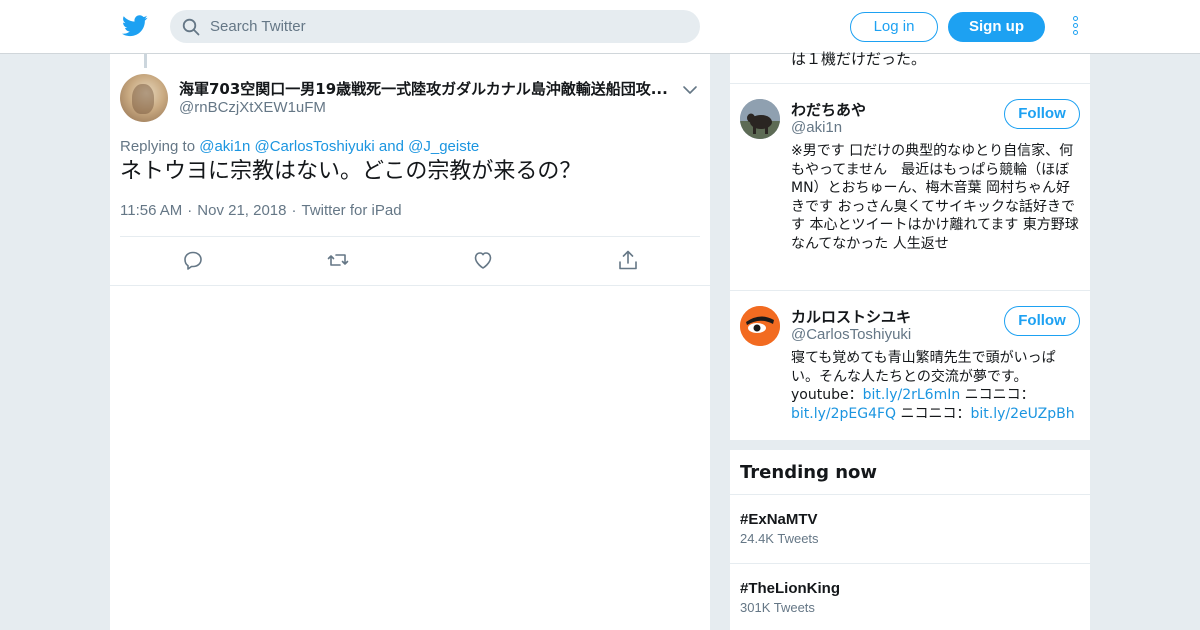 This screenshot has width=1200, height=630. I want to click on tweet-date: Nov 21, 2018, so click(241, 210).